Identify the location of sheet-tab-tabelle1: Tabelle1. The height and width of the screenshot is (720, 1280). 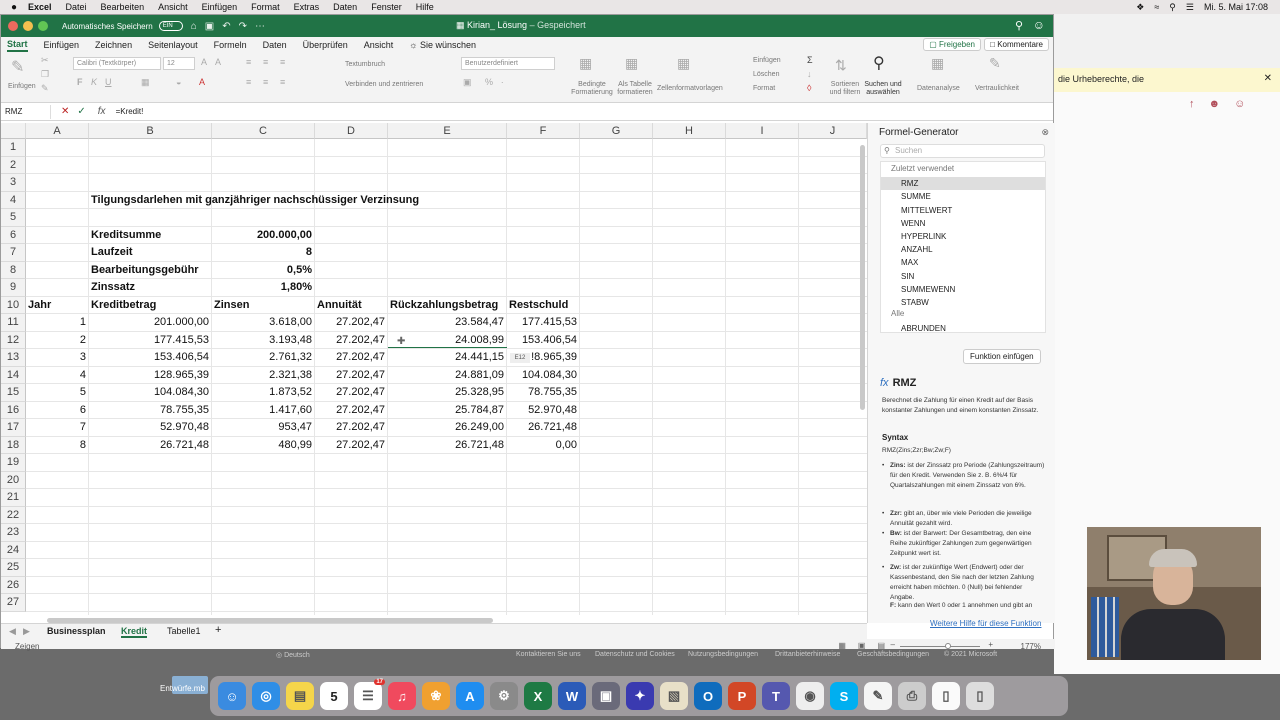
(184, 631).